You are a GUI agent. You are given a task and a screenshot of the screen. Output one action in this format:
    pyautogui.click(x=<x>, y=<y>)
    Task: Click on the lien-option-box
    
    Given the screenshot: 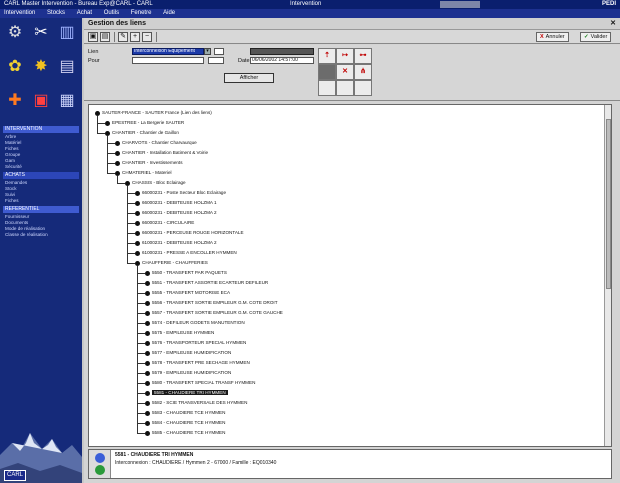 What is the action you would take?
    pyautogui.click(x=219, y=51)
    